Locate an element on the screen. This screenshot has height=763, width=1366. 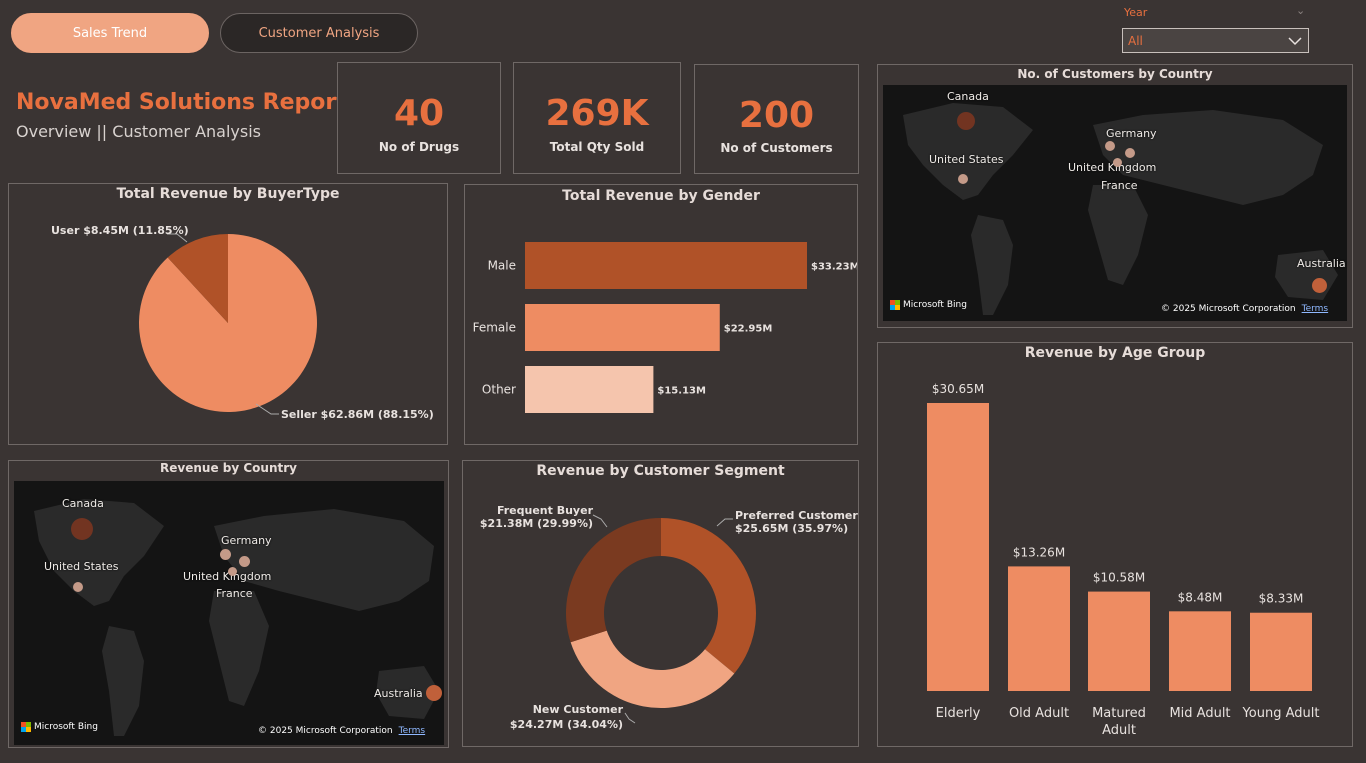
category-label: Male is located at coordinates (502, 266).